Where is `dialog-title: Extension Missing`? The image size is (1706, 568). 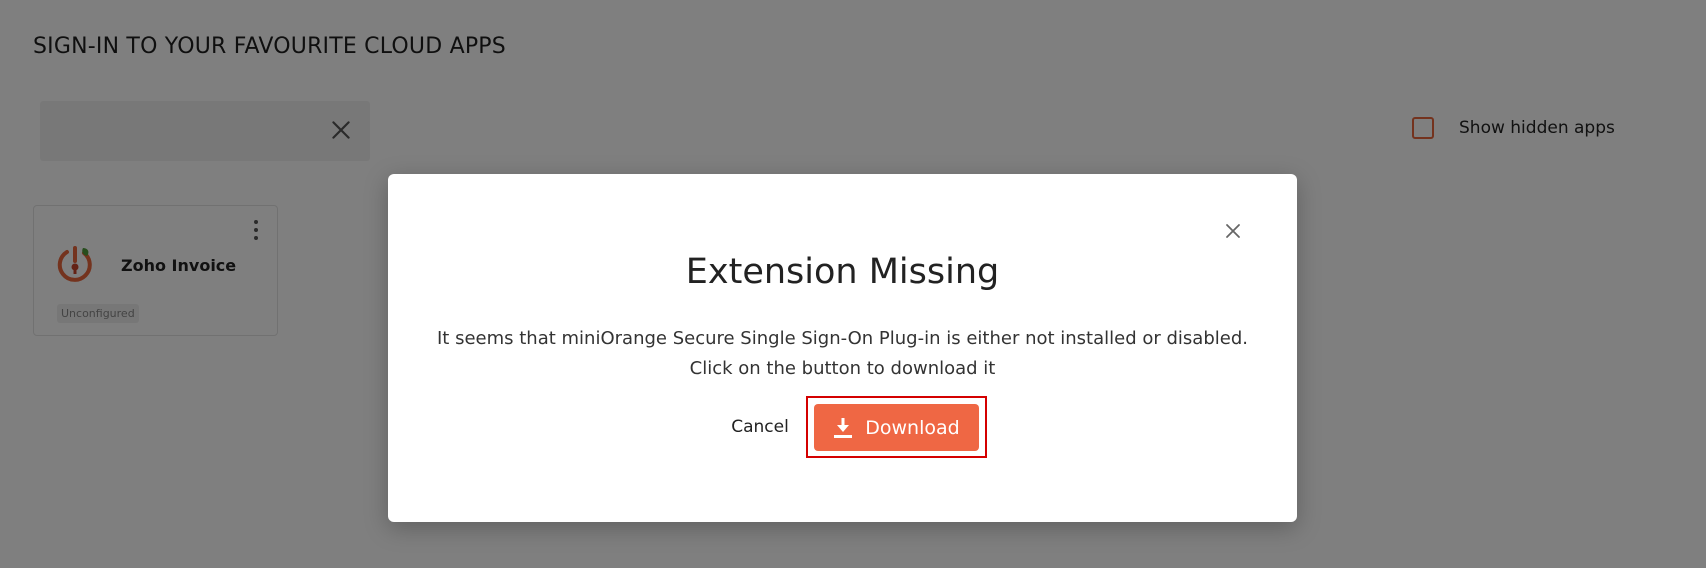
dialog-title: Extension Missing is located at coordinates (842, 272).